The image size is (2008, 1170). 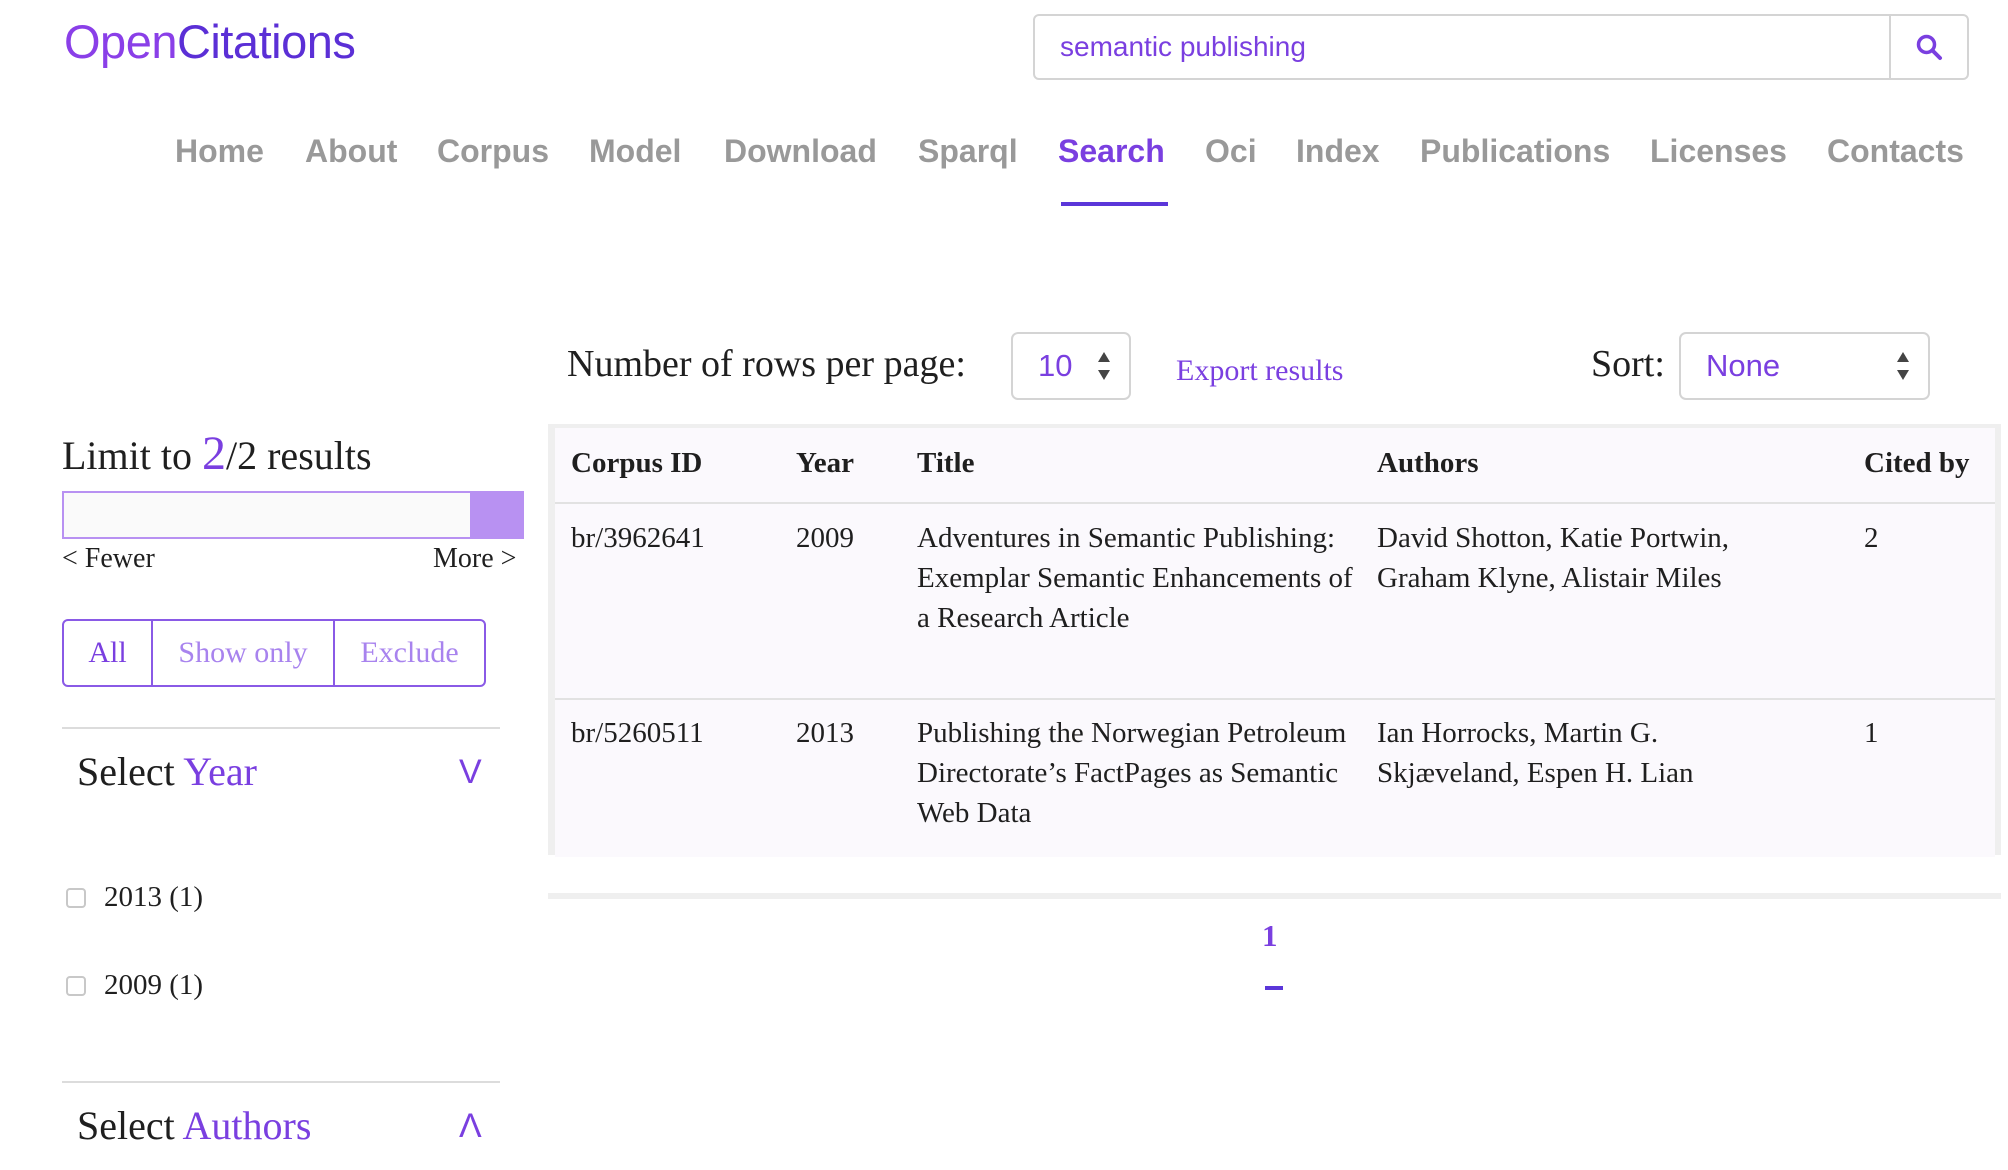 I want to click on site-logo: OpenCitations, so click(x=210, y=41).